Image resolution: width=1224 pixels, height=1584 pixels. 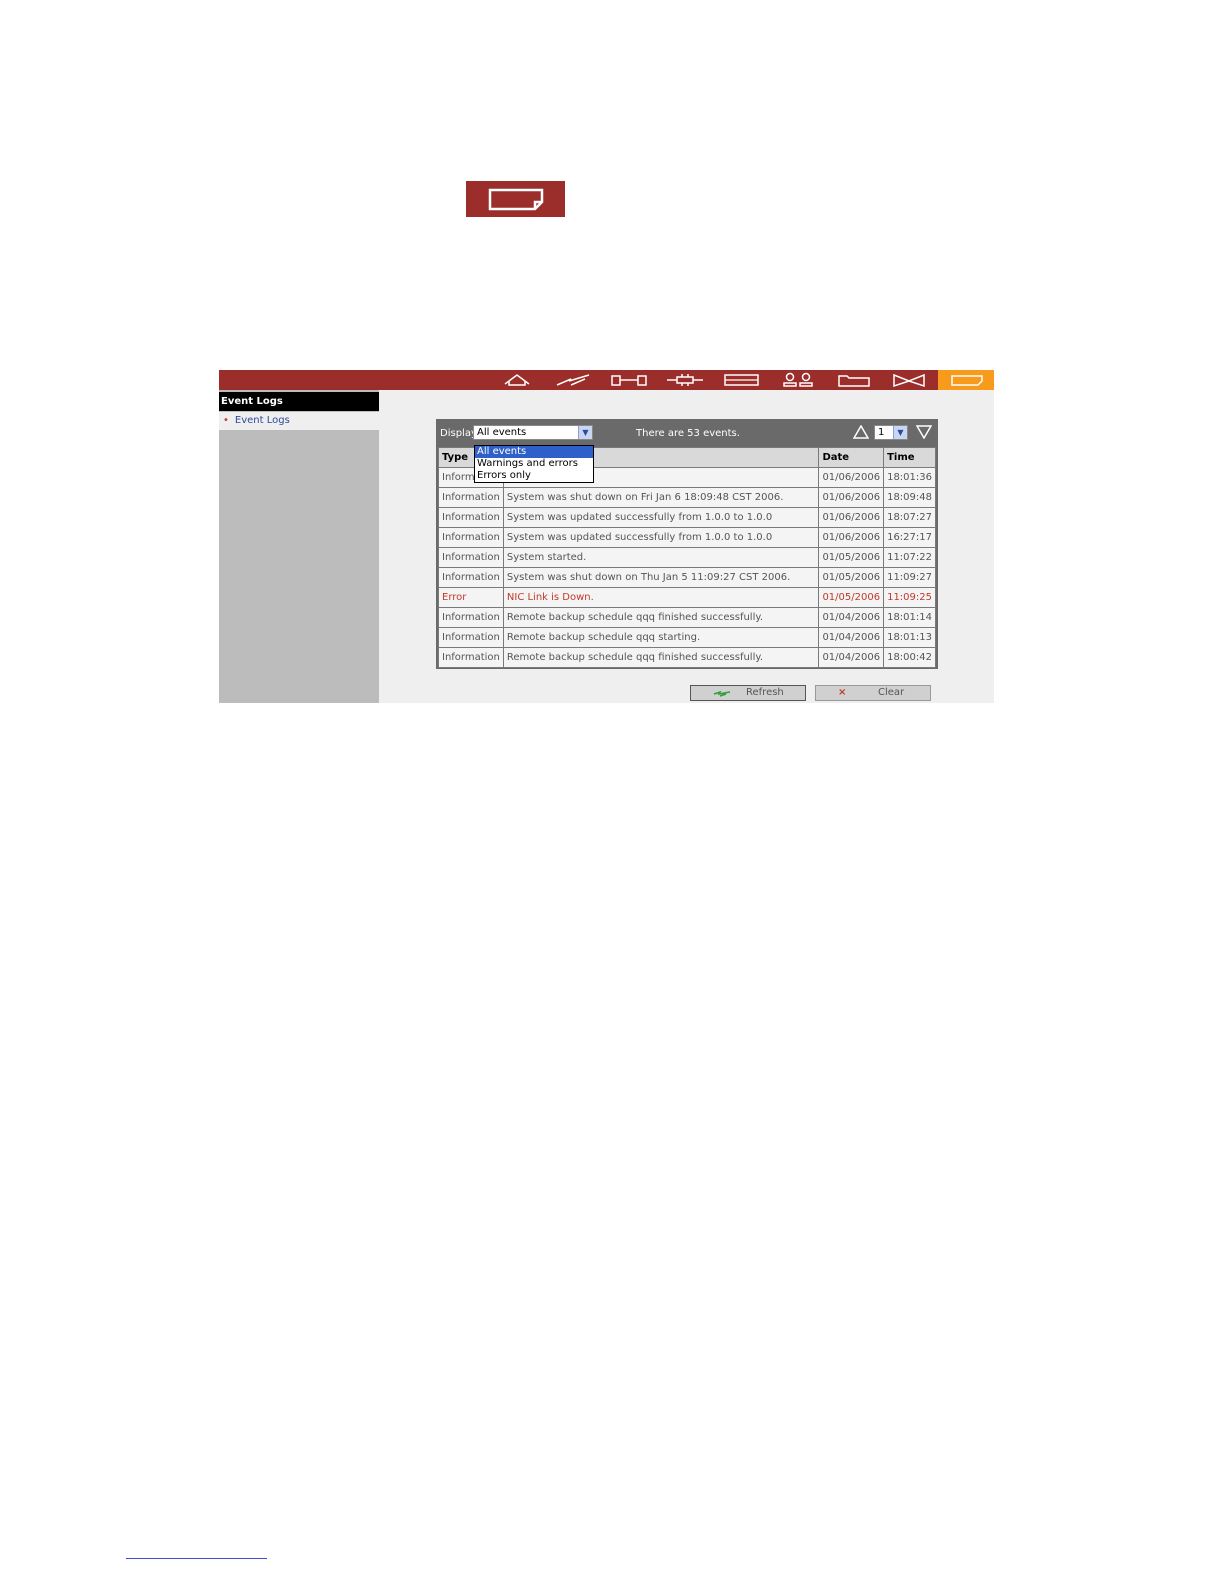 What do you see at coordinates (909, 517) in the screenshot?
I see `cell-time: 18:07:27` at bounding box center [909, 517].